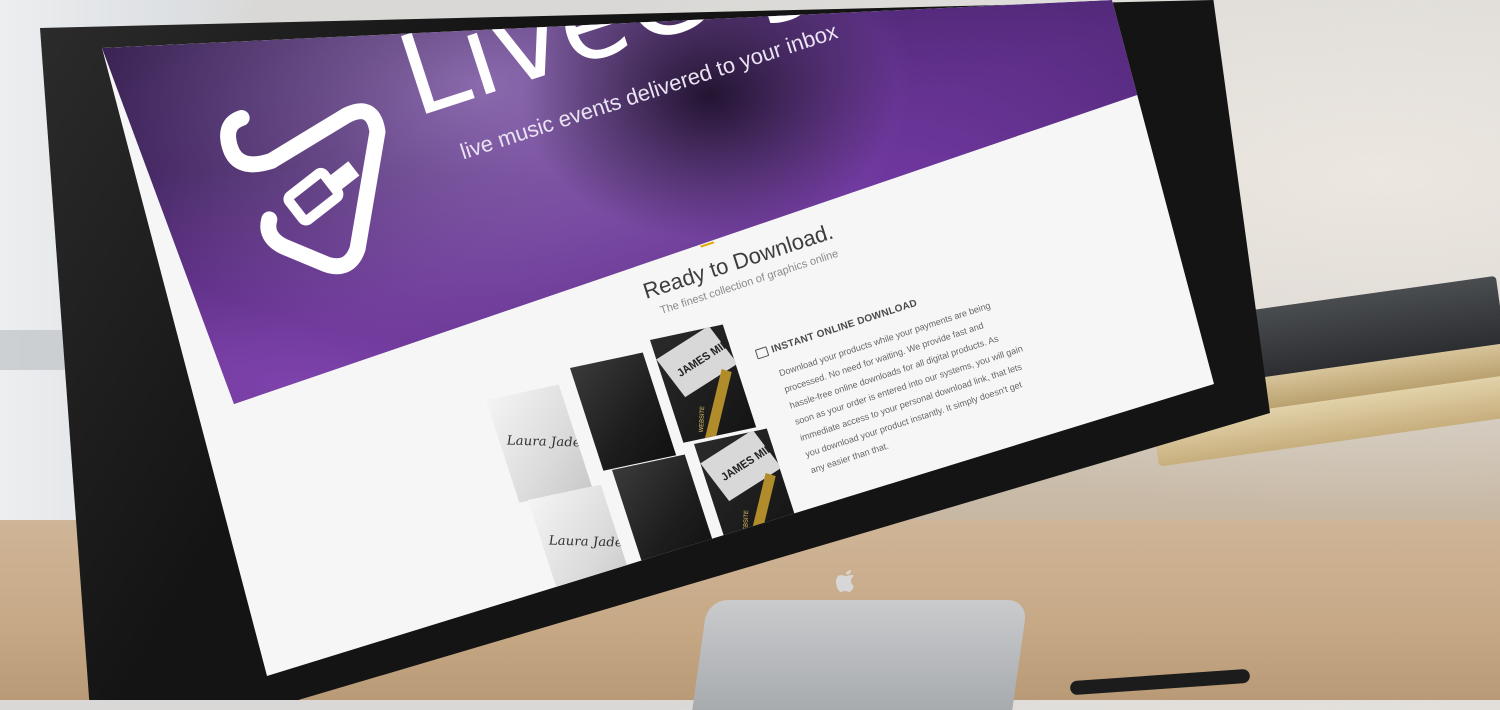 The width and height of the screenshot is (1500, 710). Describe the element at coordinates (846, 579) in the screenshot. I see `apple-logo-icon` at that location.